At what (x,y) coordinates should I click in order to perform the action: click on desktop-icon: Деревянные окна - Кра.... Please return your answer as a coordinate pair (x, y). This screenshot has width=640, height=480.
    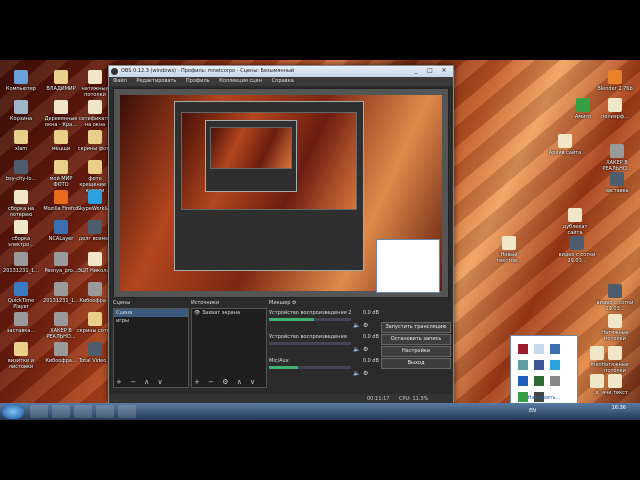
    Looking at the image, I should click on (61, 114).